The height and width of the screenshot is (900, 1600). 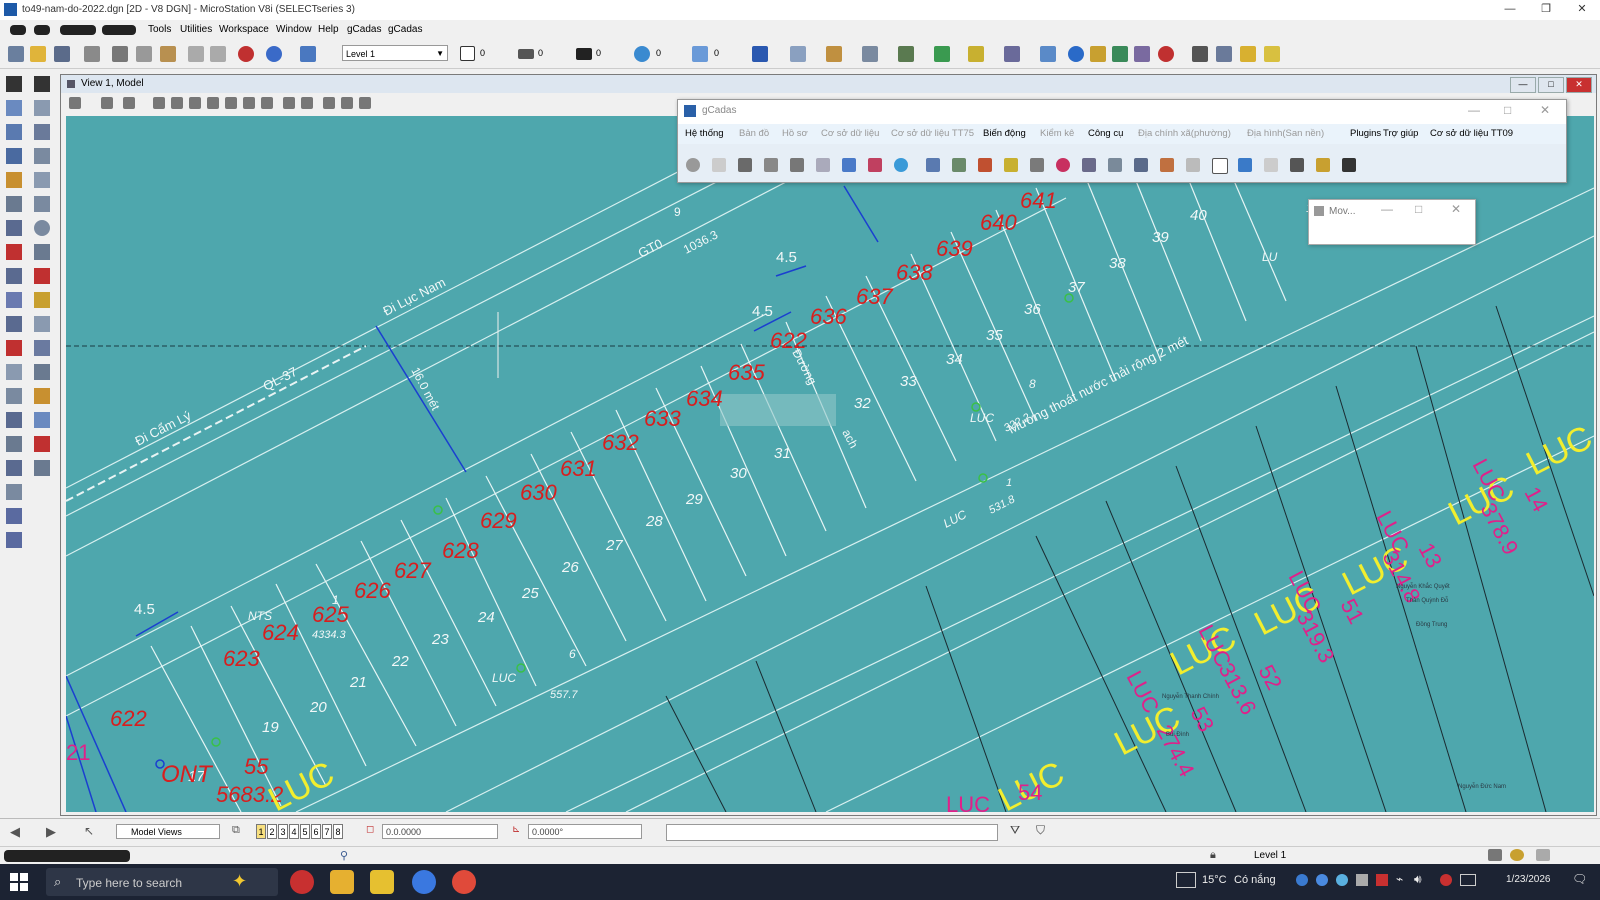 I want to click on app-taskbar-icon, so click(x=382, y=882).